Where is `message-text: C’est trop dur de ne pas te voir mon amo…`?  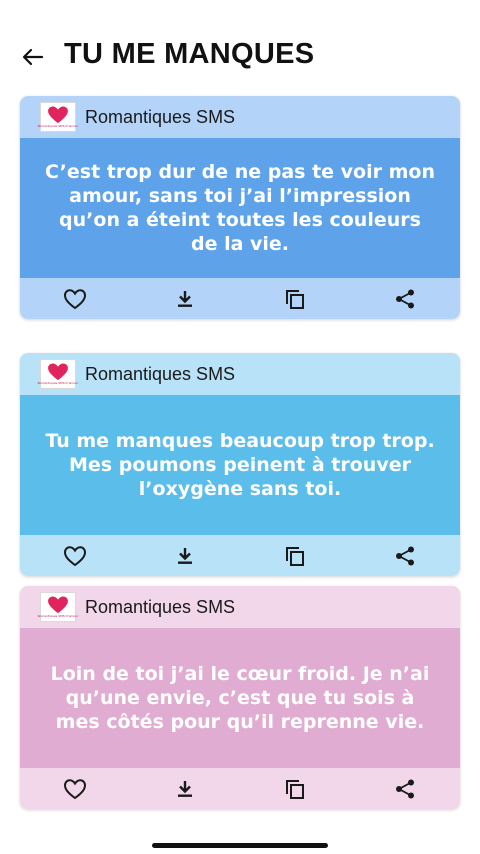
message-text: C’est trop dur de ne pas te voir mon amo… is located at coordinates (240, 208).